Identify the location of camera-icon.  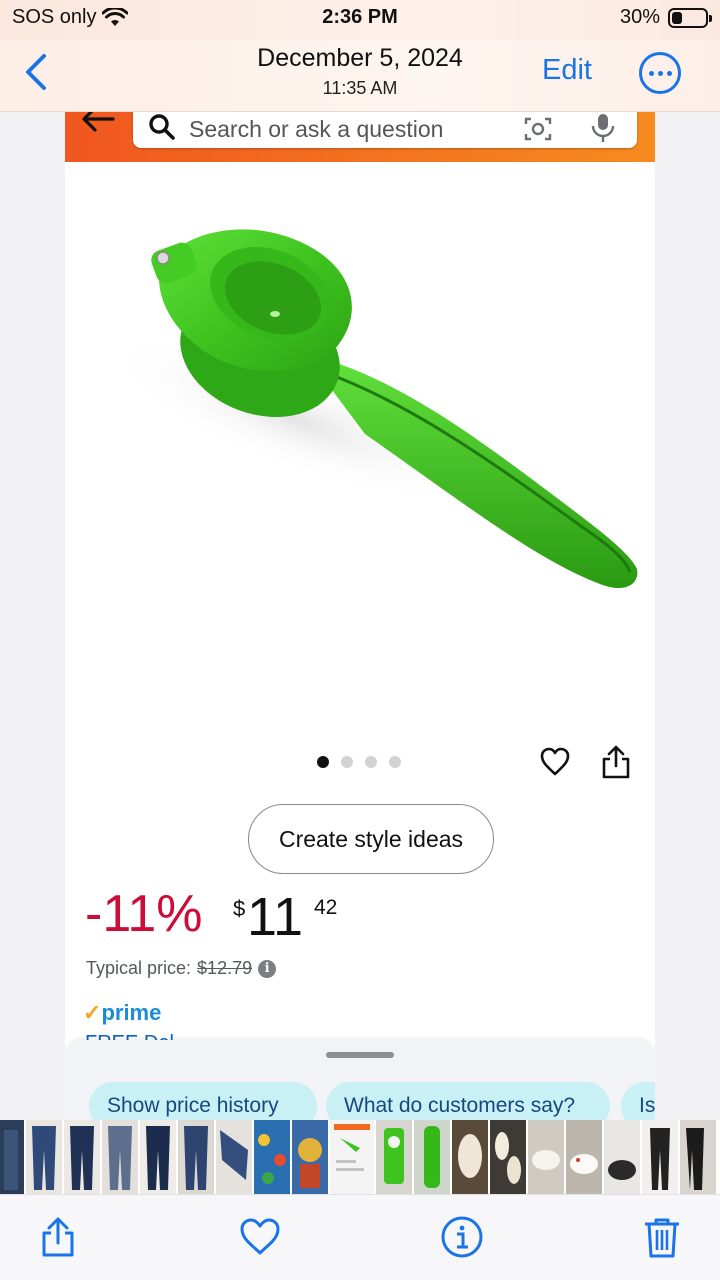
(538, 129).